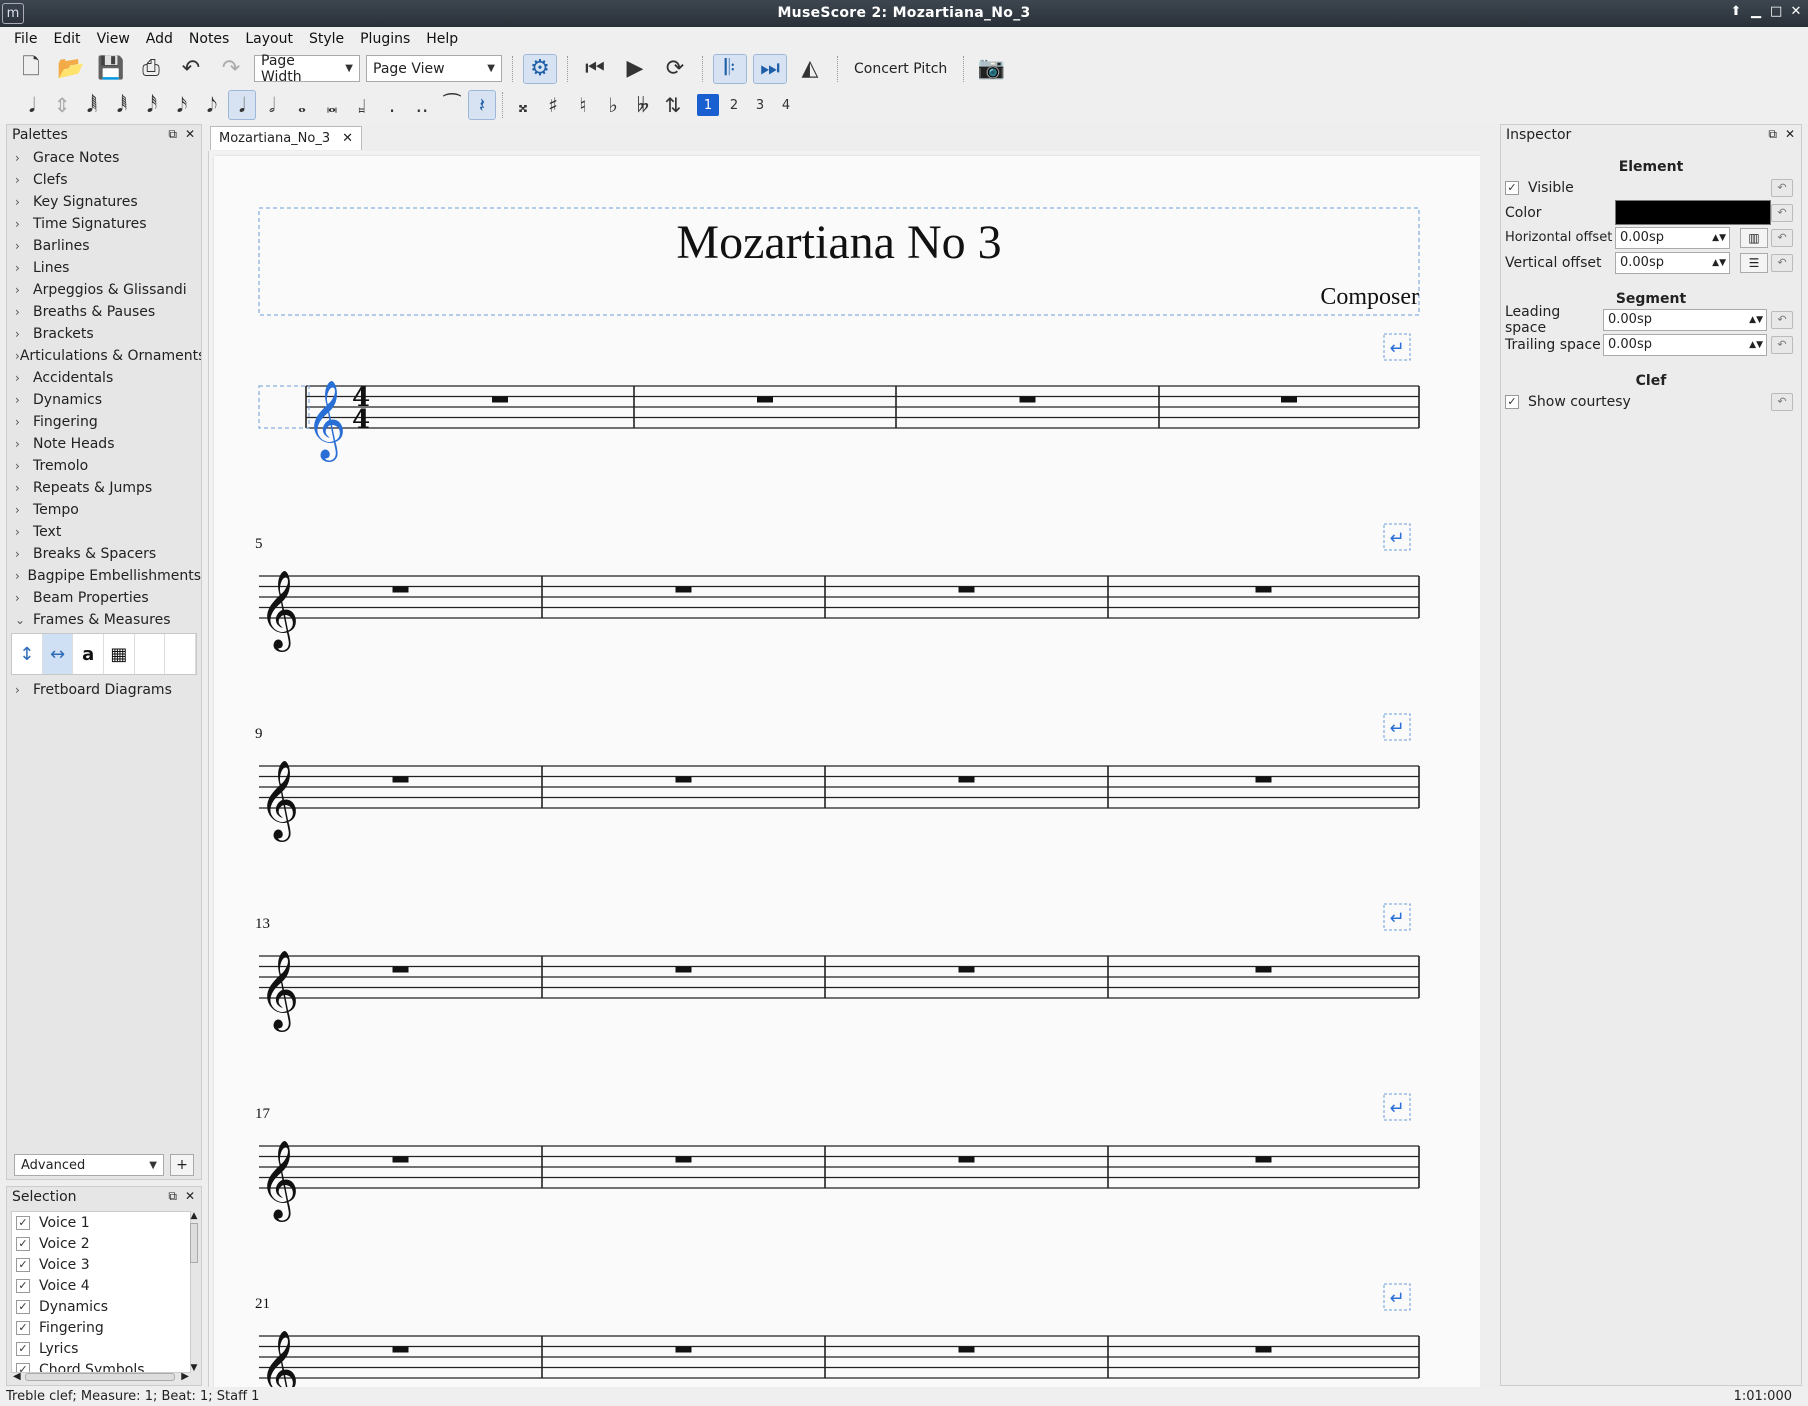  What do you see at coordinates (104, 598) in the screenshot?
I see `palette-item: › Beam Properties` at bounding box center [104, 598].